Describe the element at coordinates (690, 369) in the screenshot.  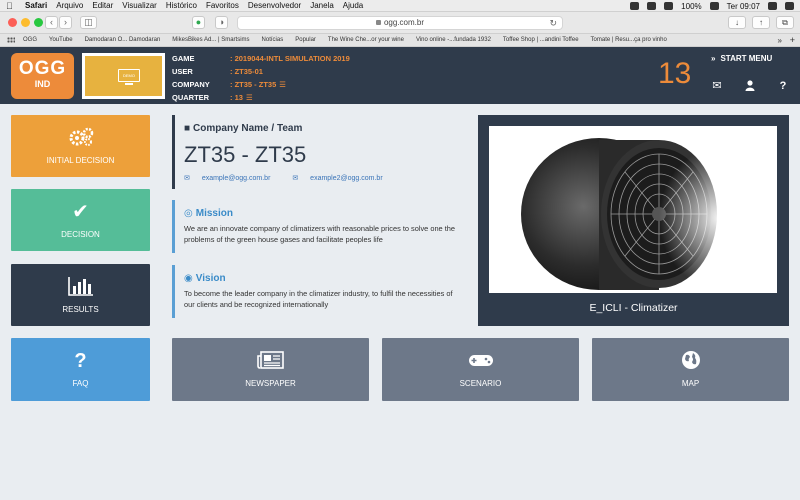
I see `map-tile: MAP` at that location.